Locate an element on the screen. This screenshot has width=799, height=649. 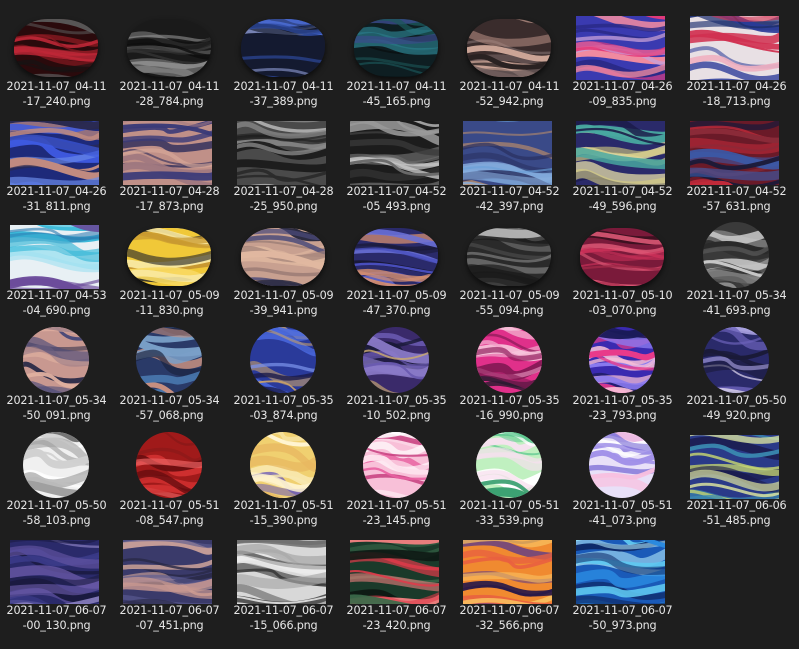
file-item: 2021-11-07_05-51 -08_547.png is located at coordinates (169, 478).